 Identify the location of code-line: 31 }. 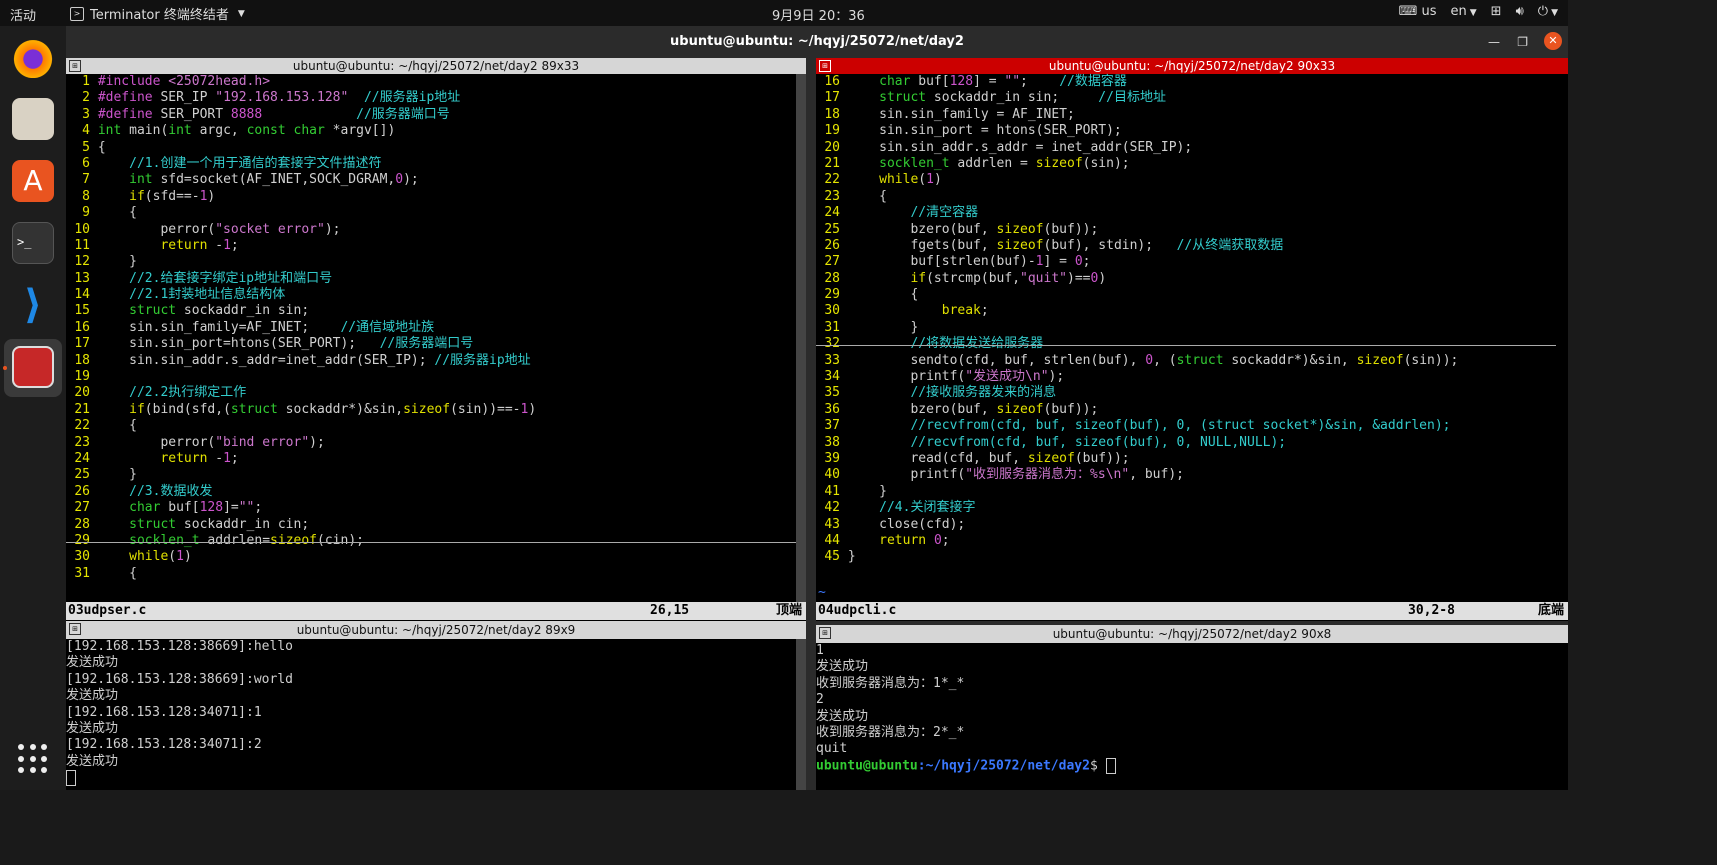
(1192, 328).